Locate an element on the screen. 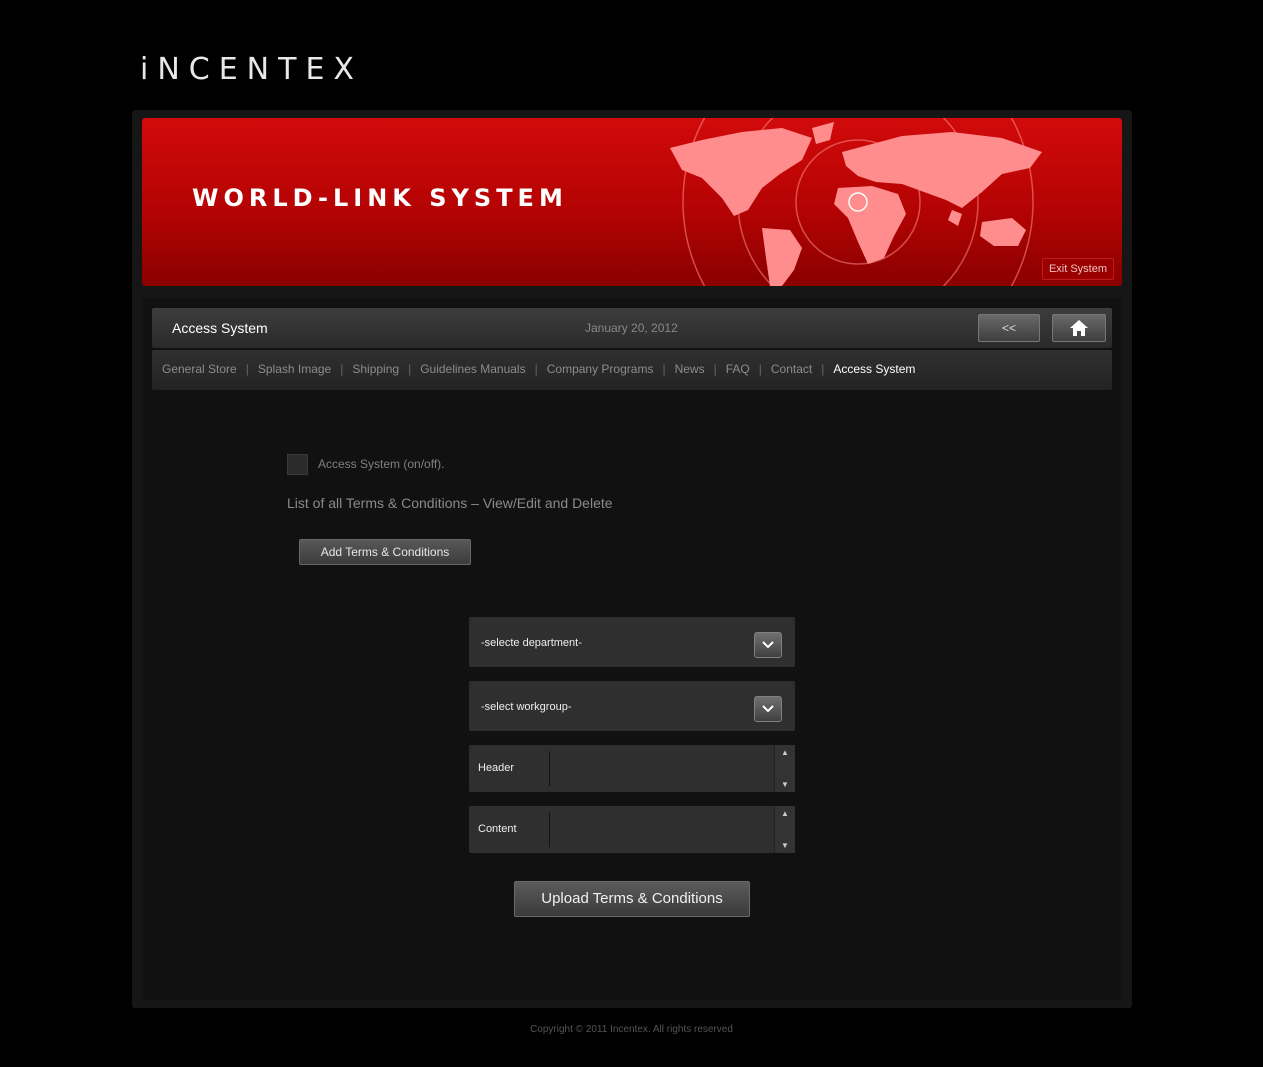  access-system-checkbox is located at coordinates (297, 464).